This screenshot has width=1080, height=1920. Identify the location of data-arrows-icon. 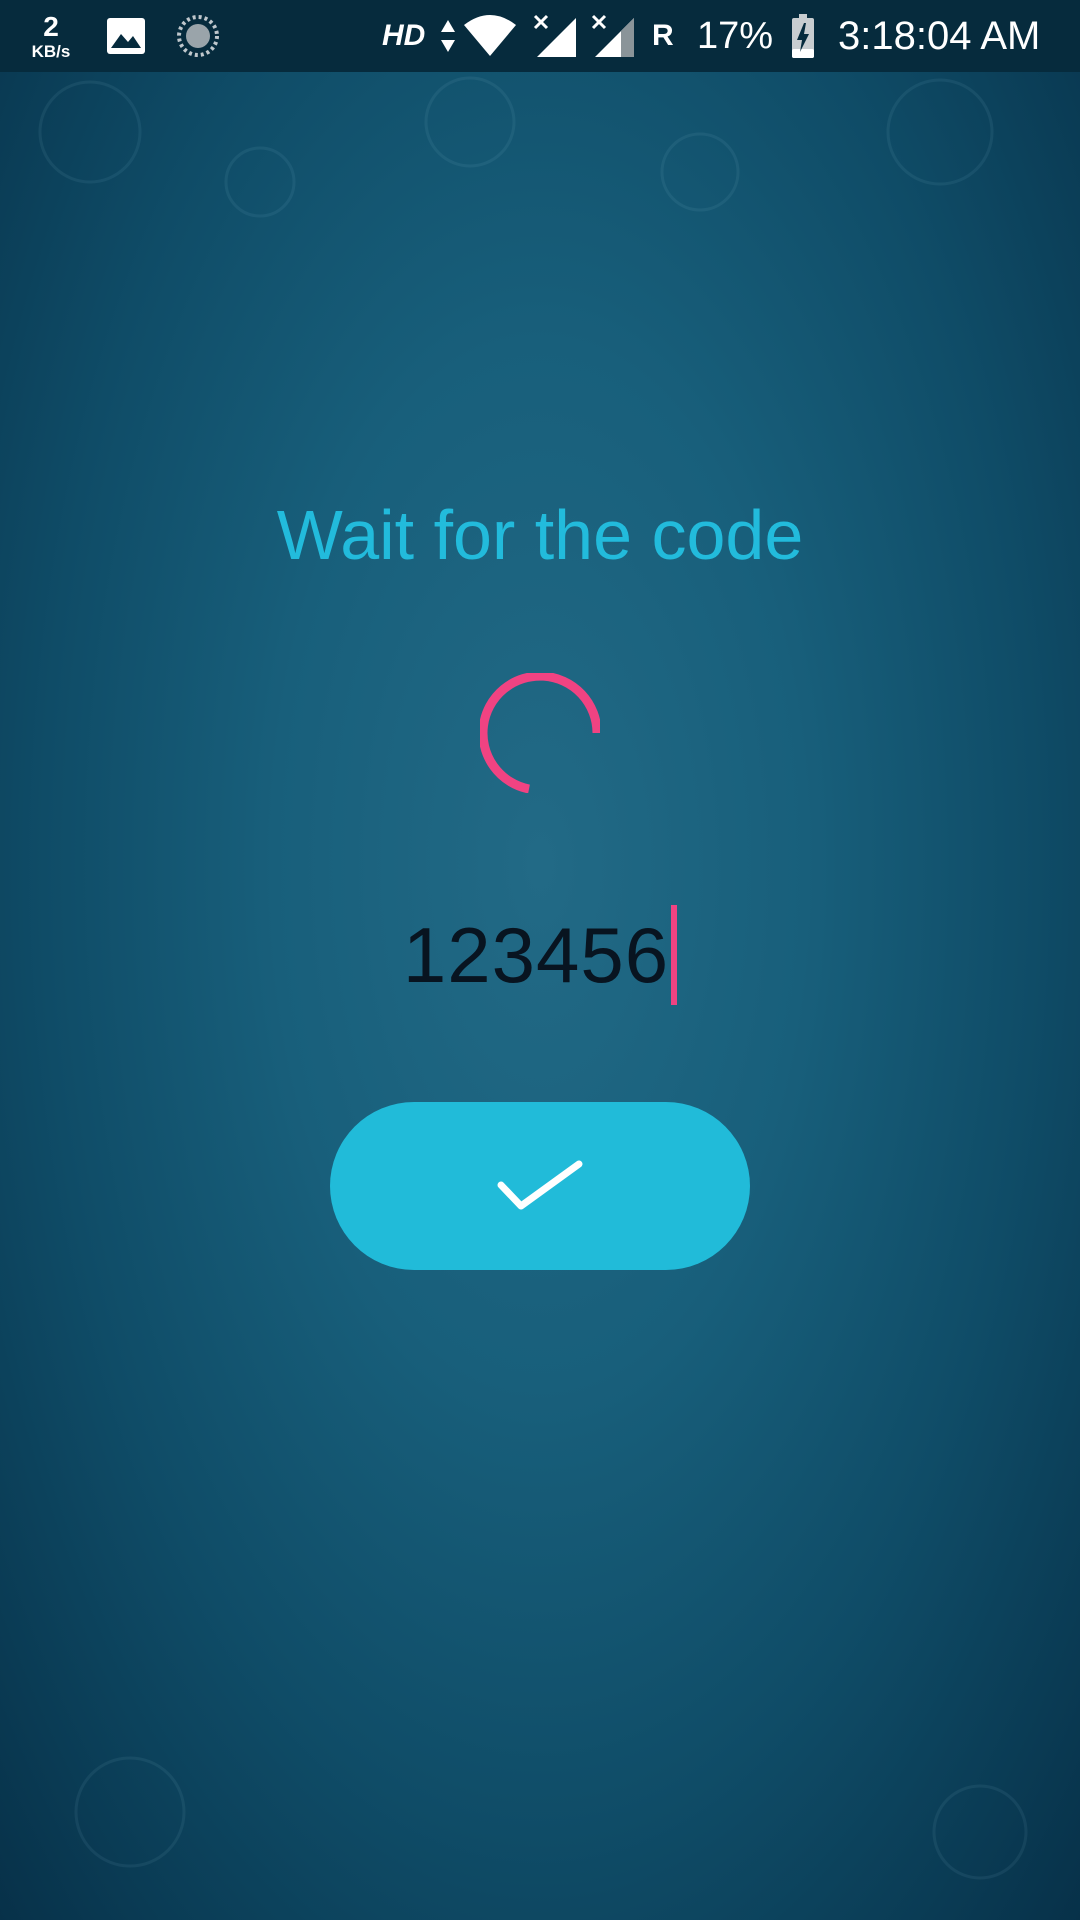
(448, 36).